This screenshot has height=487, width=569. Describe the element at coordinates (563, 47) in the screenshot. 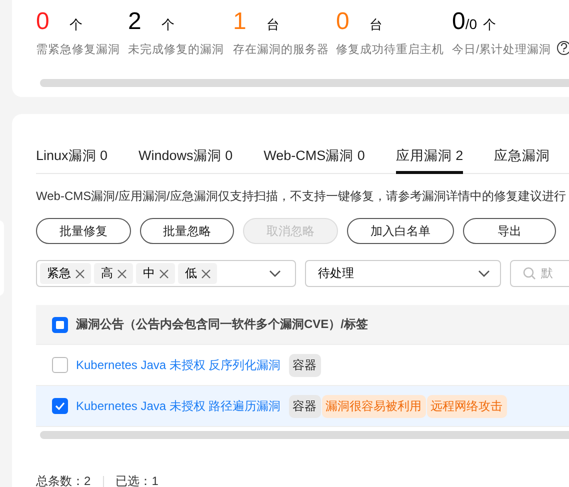

I see `help-icon` at that location.